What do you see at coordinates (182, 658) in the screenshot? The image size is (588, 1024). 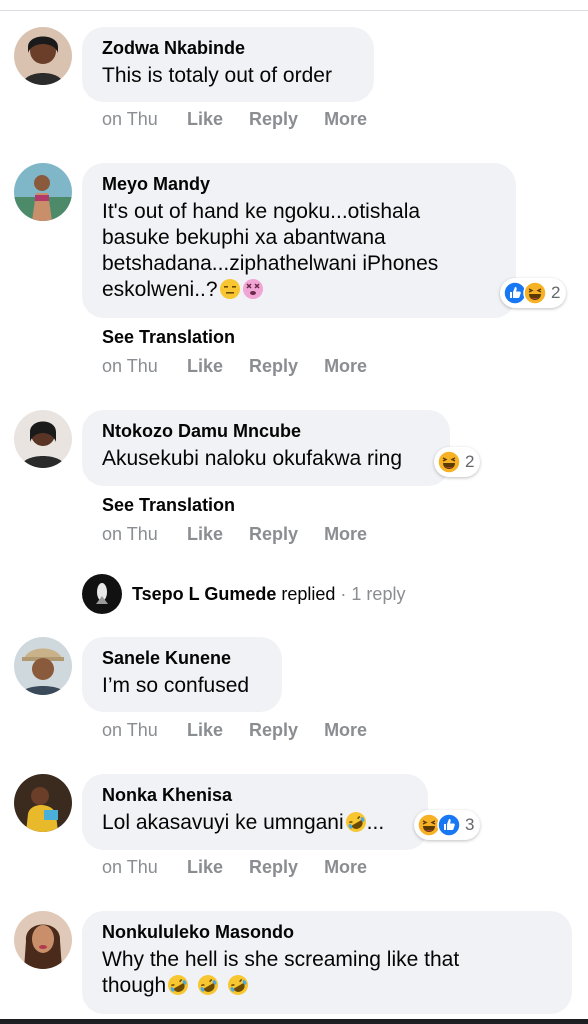 I see `commenter-name: Sanele Kunene` at bounding box center [182, 658].